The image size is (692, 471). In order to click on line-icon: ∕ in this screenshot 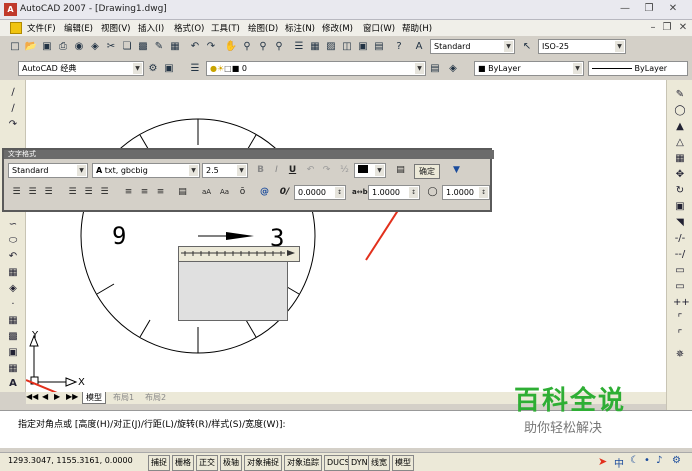, I will do `click(13, 93)`.